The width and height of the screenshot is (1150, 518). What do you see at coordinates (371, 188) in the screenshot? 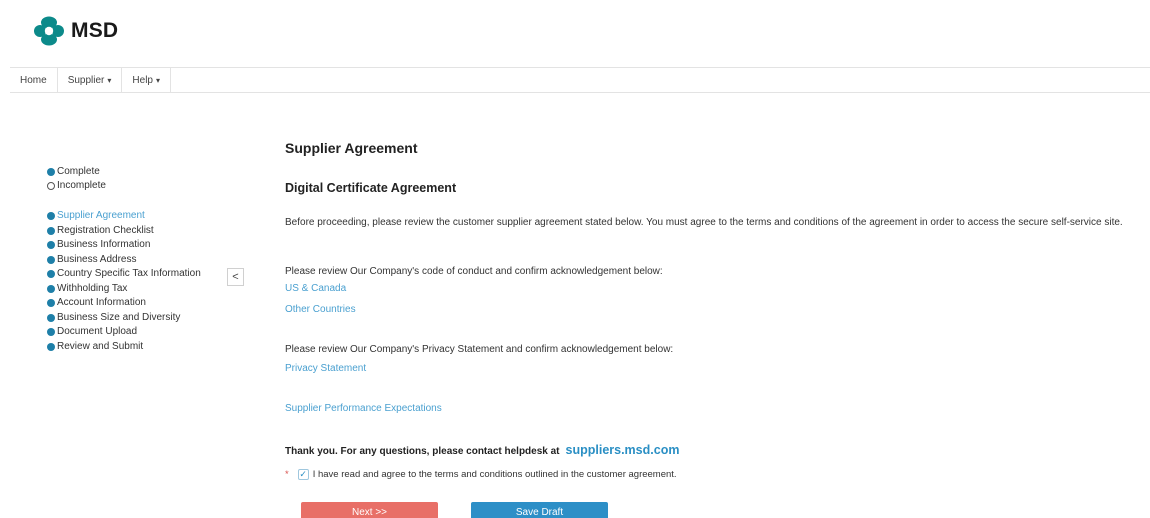
I see `section-title: Digital Certificate Agreement` at bounding box center [371, 188].